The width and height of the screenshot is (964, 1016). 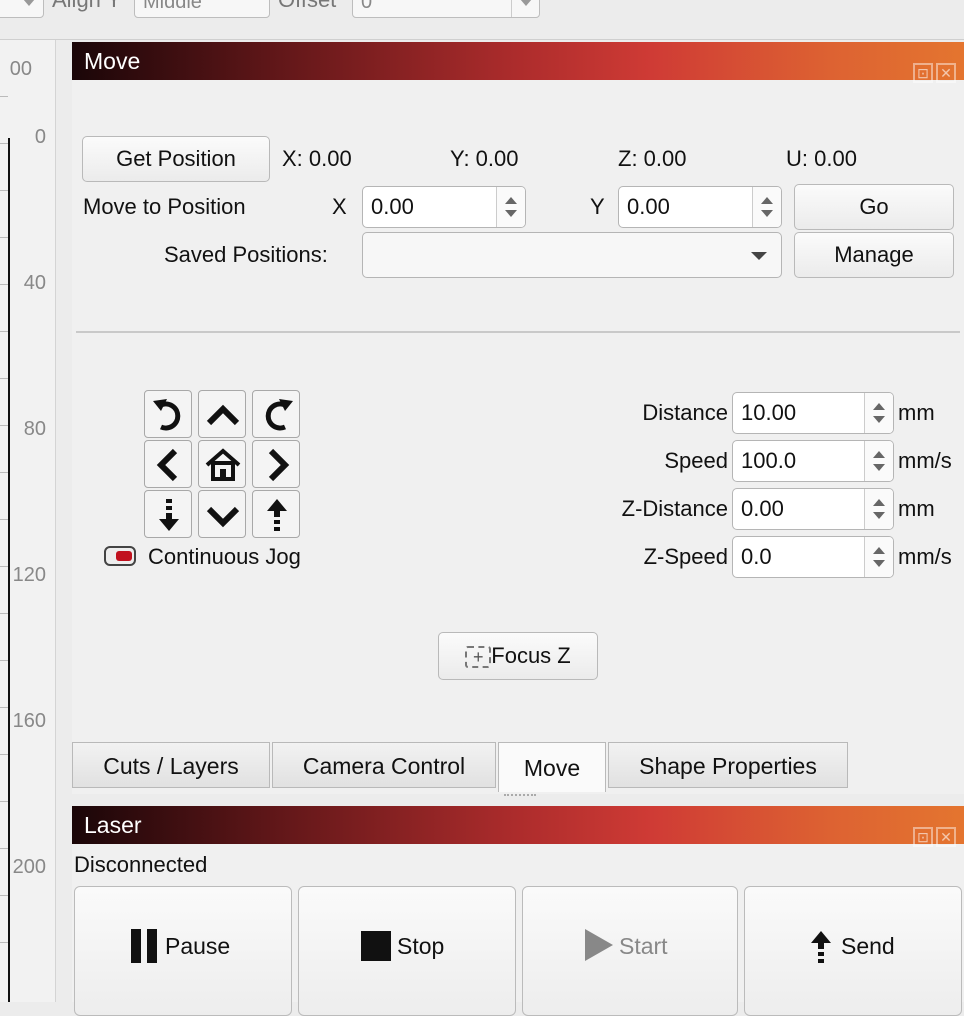 I want to click on stop-icon, so click(x=376, y=946).